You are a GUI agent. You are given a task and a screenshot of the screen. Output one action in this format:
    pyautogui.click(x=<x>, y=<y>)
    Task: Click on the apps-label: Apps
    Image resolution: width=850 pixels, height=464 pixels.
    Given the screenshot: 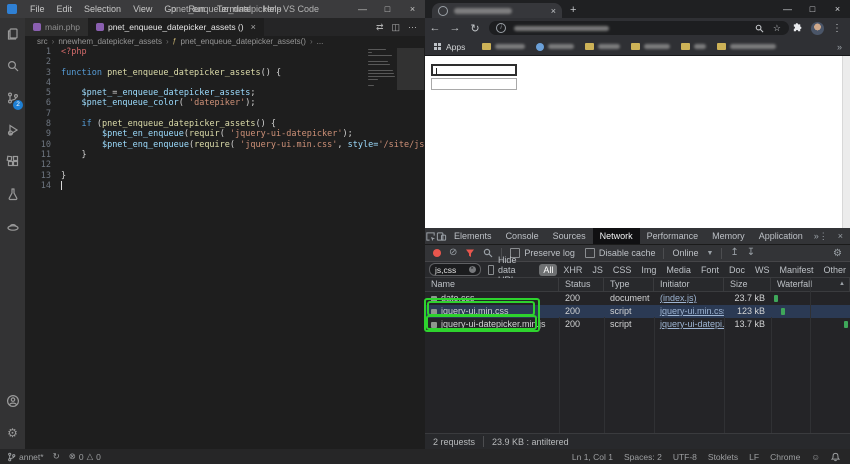 What is the action you would take?
    pyautogui.click(x=455, y=47)
    